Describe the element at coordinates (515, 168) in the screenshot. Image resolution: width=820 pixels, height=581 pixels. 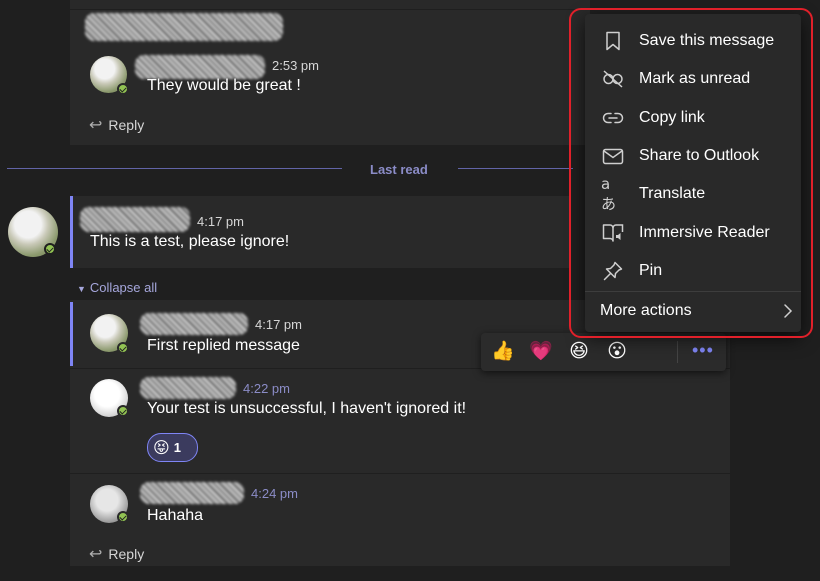
I see `last-read-divider-right` at that location.